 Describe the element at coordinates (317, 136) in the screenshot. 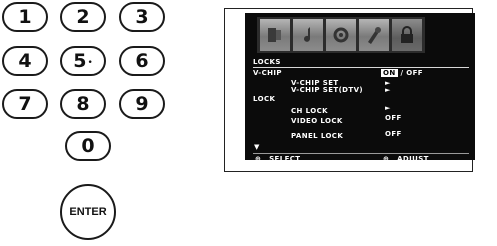

I see `panel-lock-item: PANEL LOCK` at that location.